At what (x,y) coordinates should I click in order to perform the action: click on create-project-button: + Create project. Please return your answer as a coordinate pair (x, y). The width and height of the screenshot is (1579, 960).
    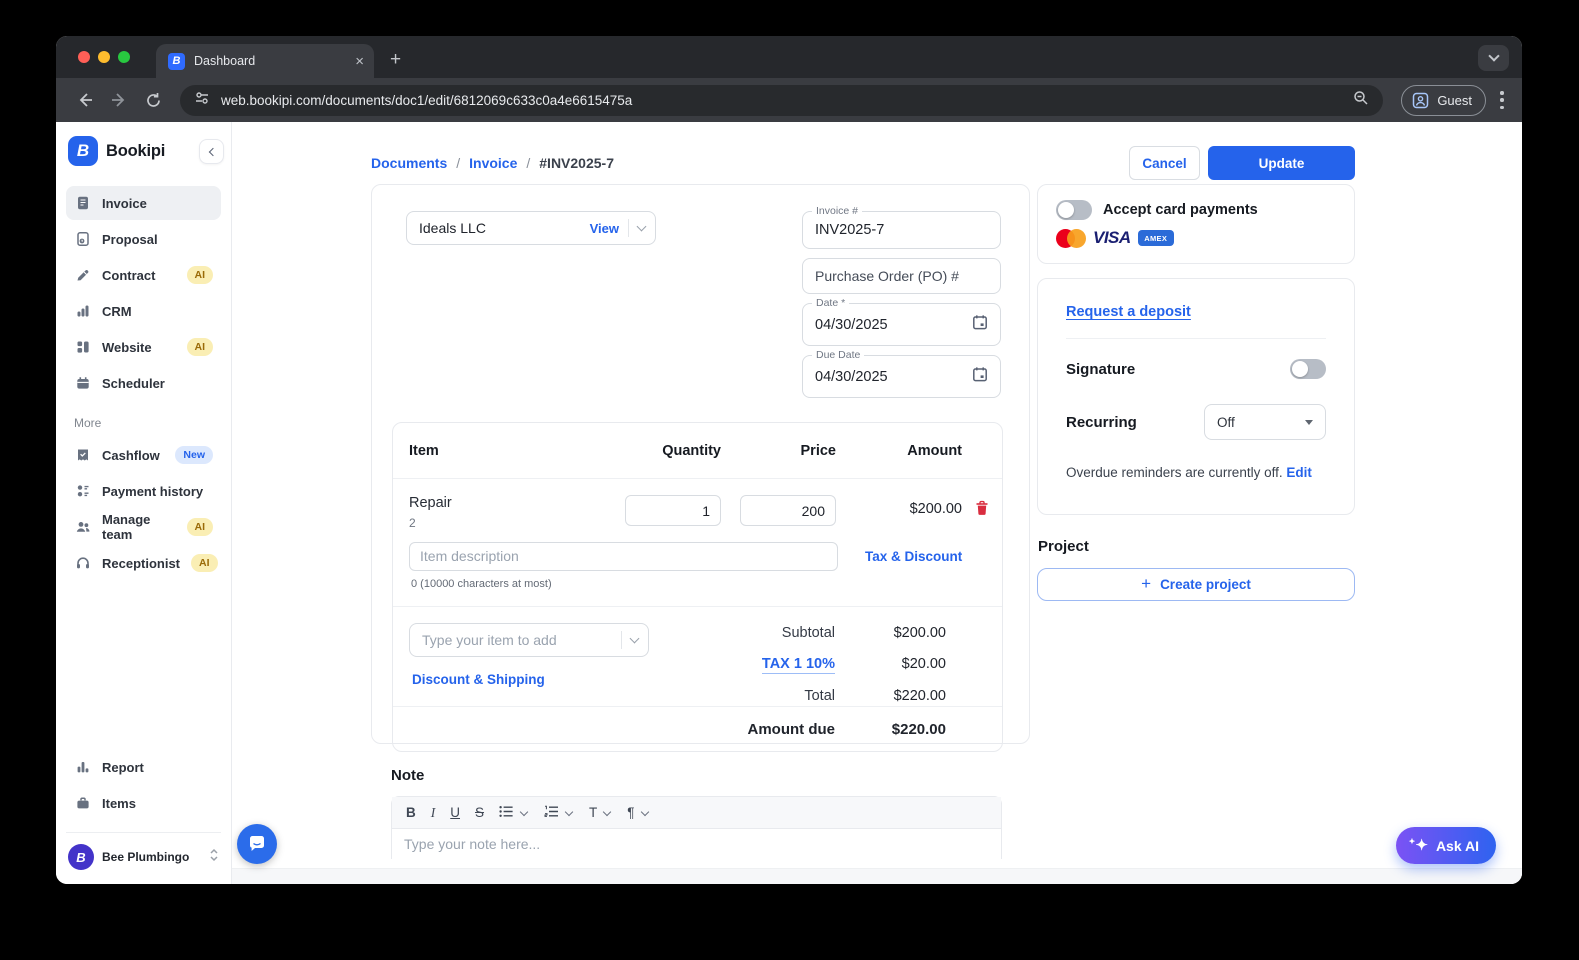
    Looking at the image, I should click on (1196, 584).